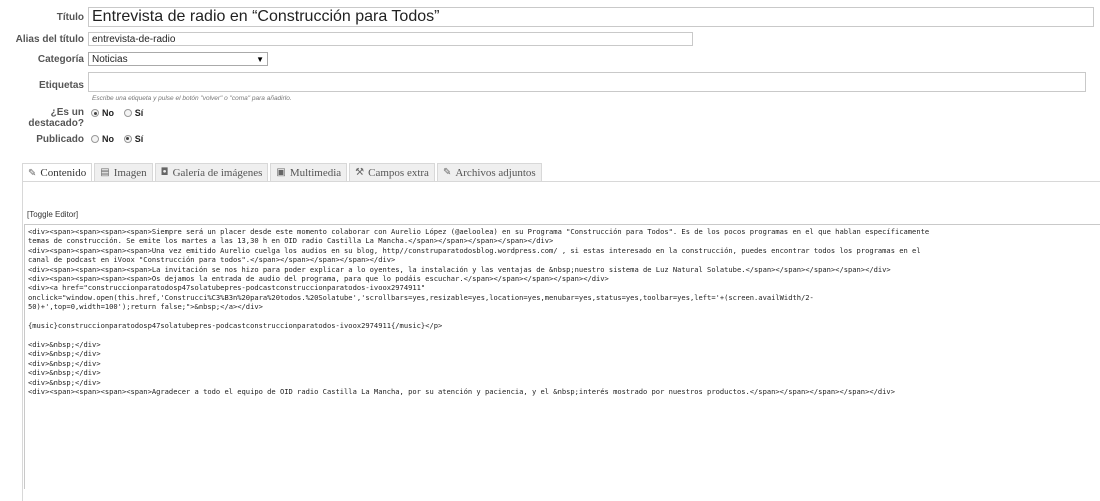  Describe the element at coordinates (130, 172) in the screenshot. I see `tab-label: Imagen` at that location.